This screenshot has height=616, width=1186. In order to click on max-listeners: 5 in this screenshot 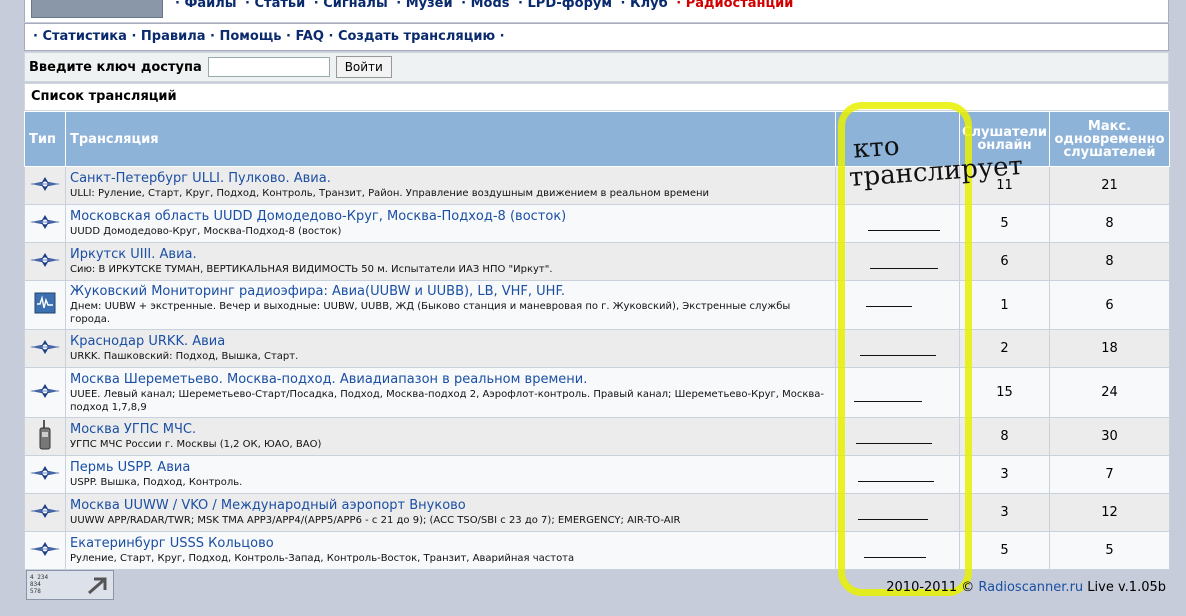, I will do `click(1109, 550)`.